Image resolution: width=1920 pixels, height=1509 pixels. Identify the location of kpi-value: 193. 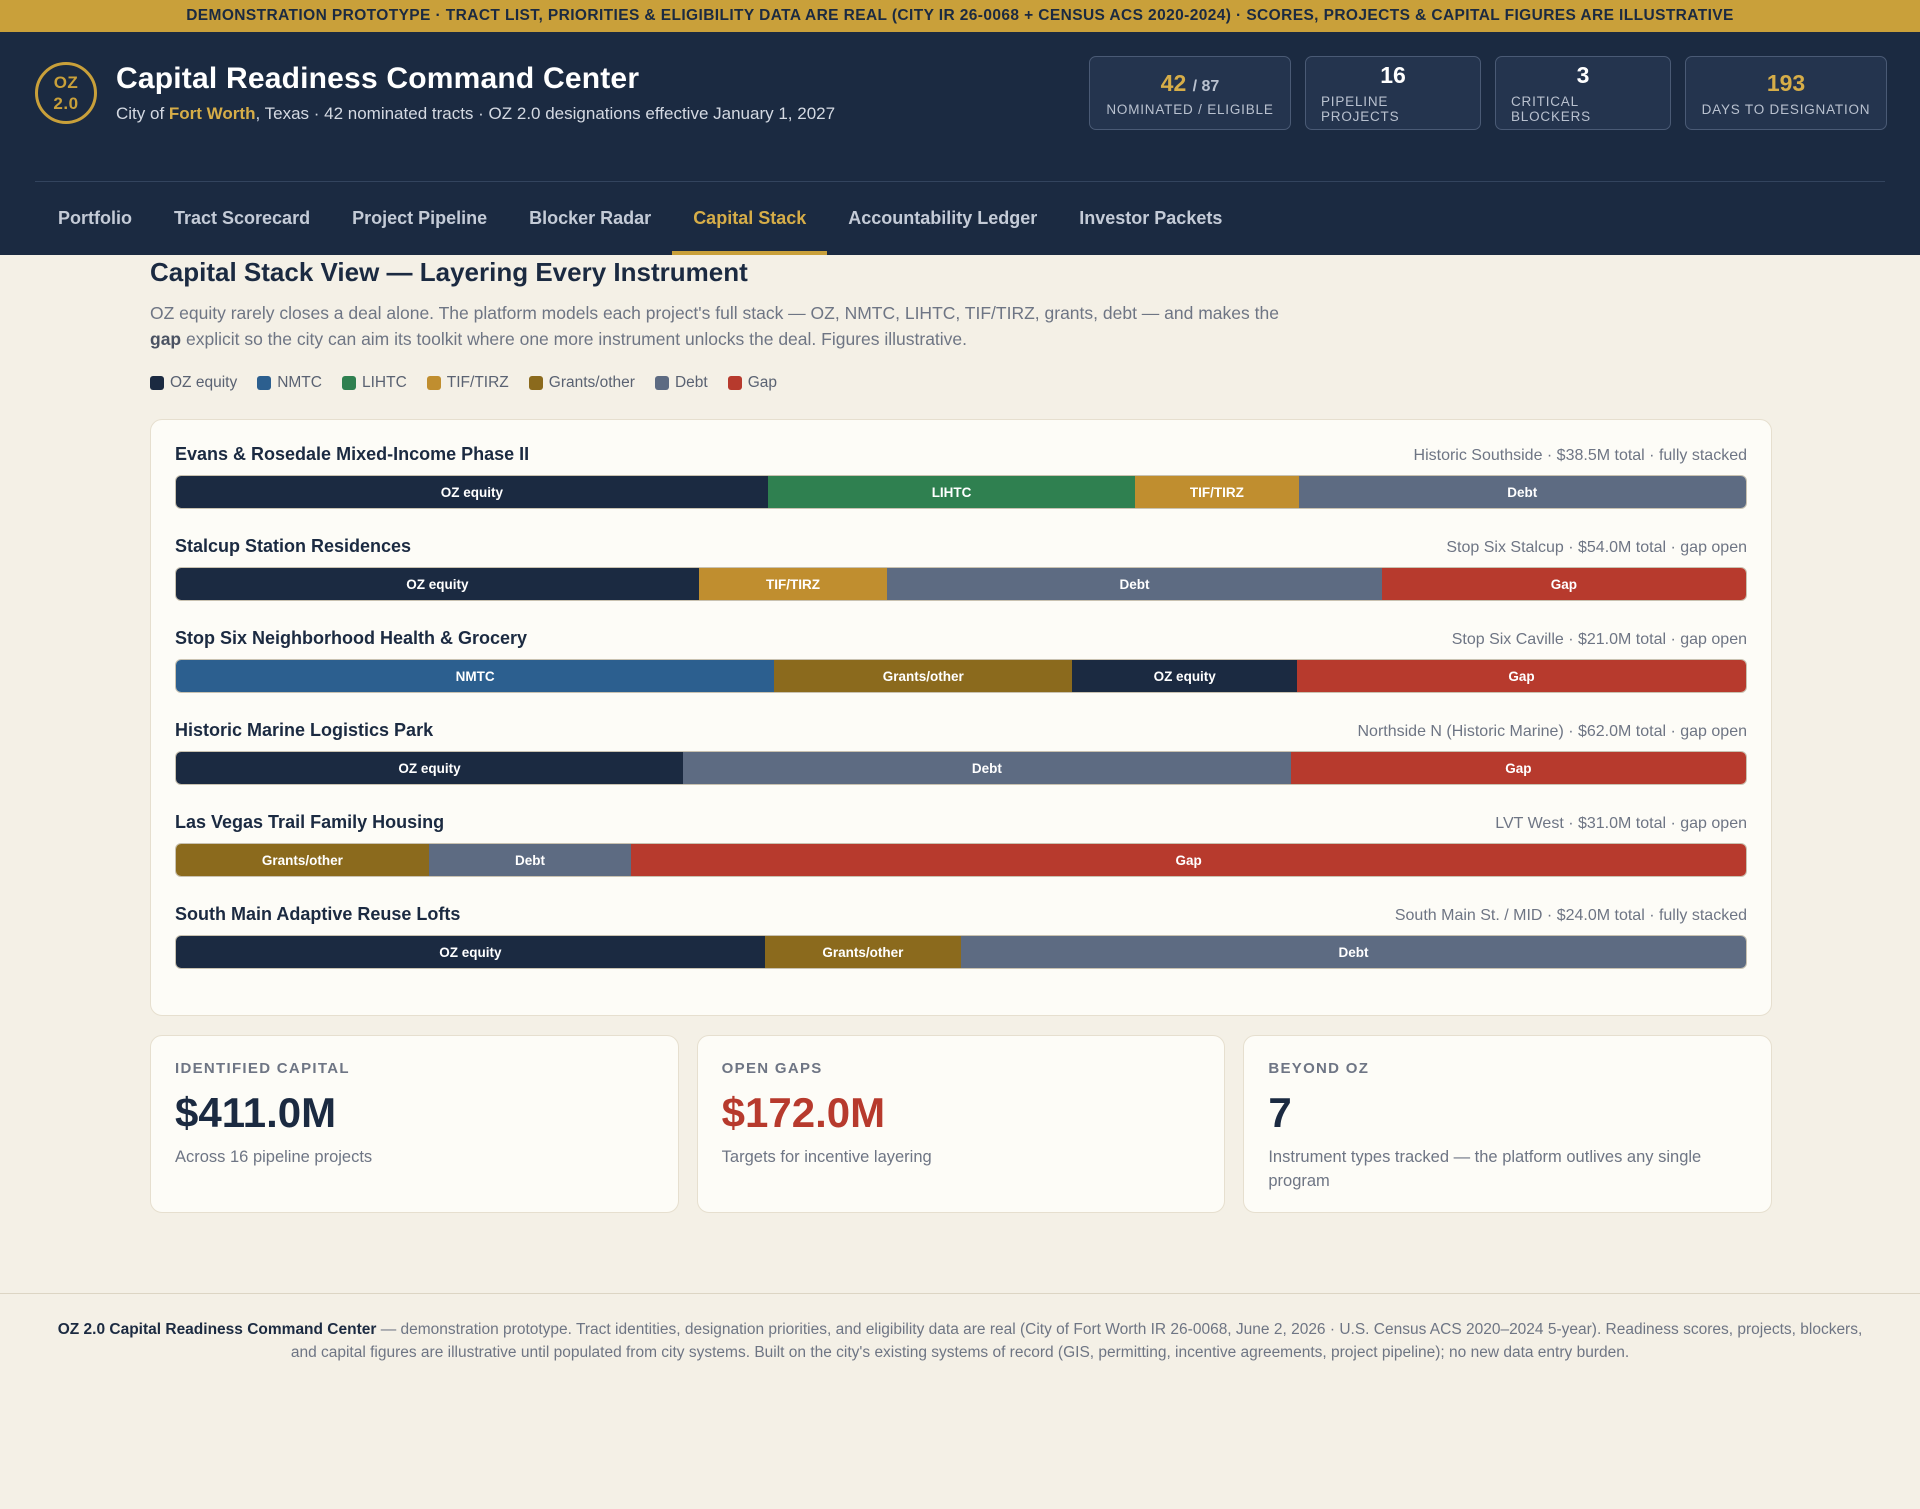
(1786, 82).